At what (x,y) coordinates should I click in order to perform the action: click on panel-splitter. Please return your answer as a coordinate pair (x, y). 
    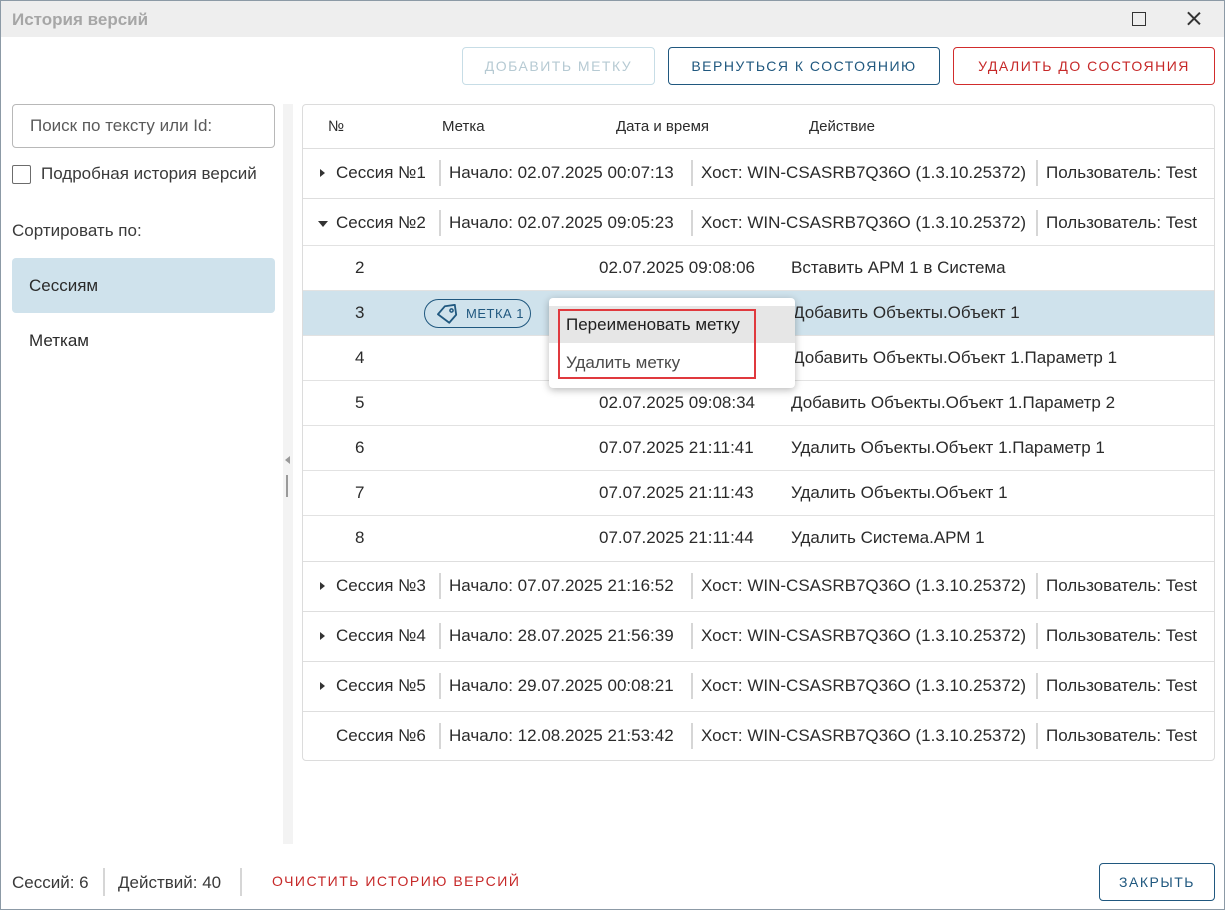
    Looking at the image, I should click on (288, 474).